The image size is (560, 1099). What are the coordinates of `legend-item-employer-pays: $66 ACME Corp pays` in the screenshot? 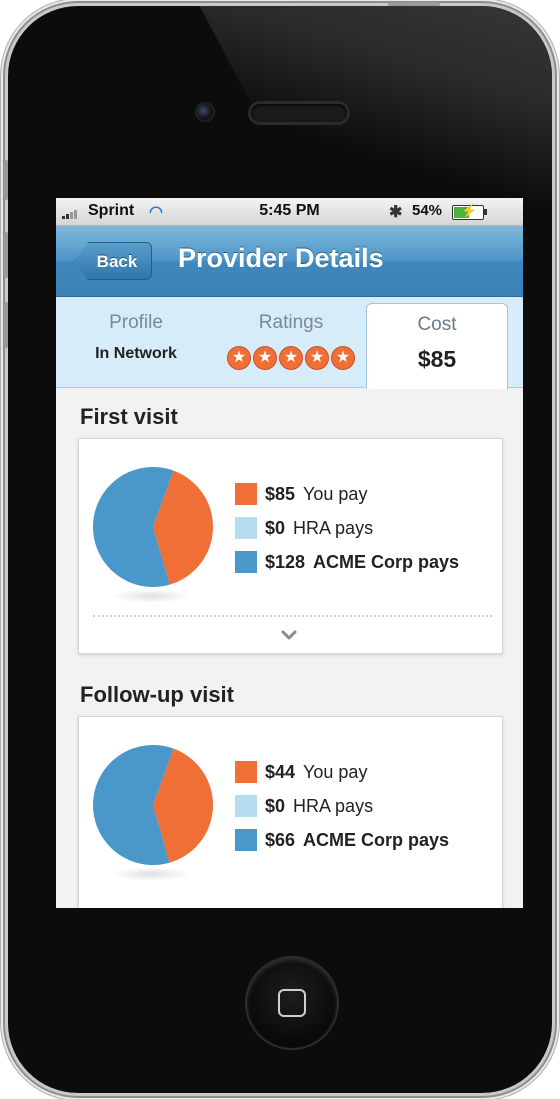 It's located at (342, 840).